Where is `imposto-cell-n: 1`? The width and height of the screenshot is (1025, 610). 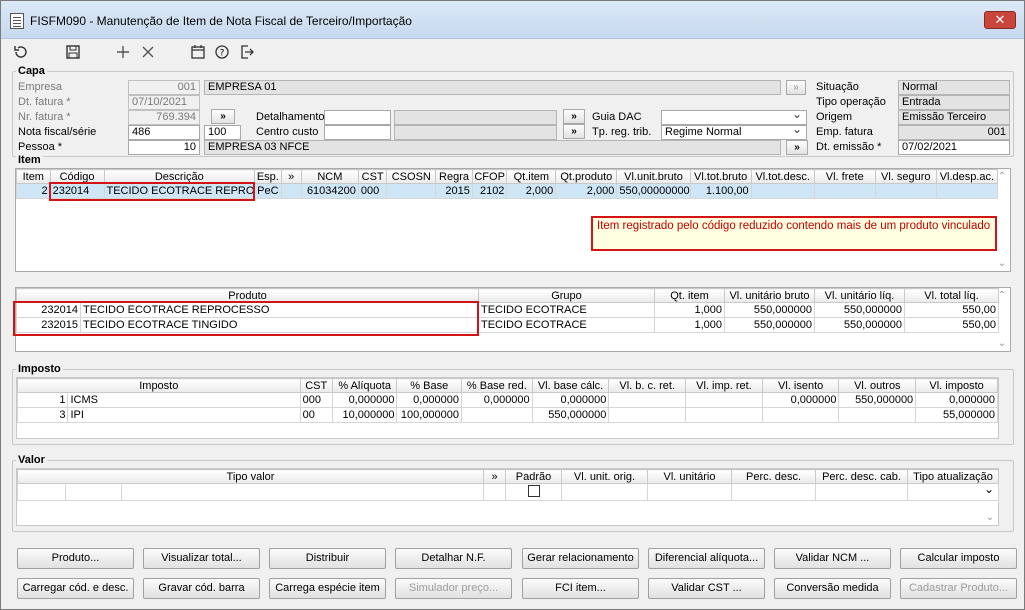 imposto-cell-n: 1 is located at coordinates (42, 400).